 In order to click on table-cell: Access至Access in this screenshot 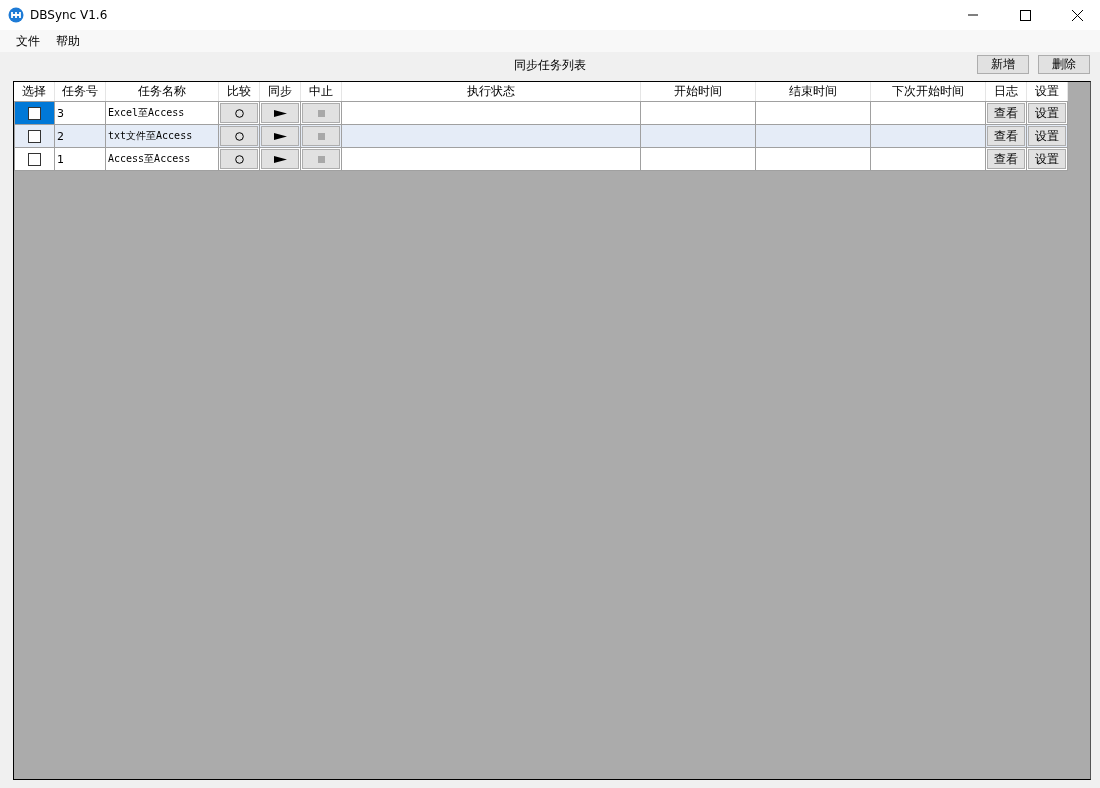, I will do `click(162, 159)`.